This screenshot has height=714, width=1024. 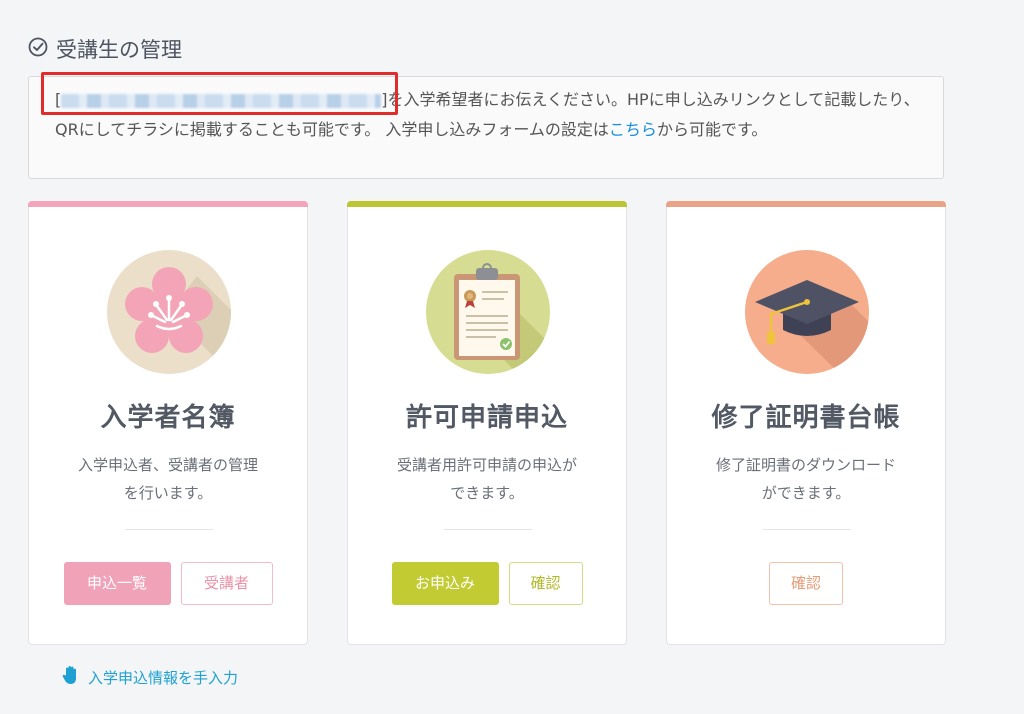 What do you see at coordinates (168, 418) in the screenshot?
I see `card-title: 入学者名簿` at bounding box center [168, 418].